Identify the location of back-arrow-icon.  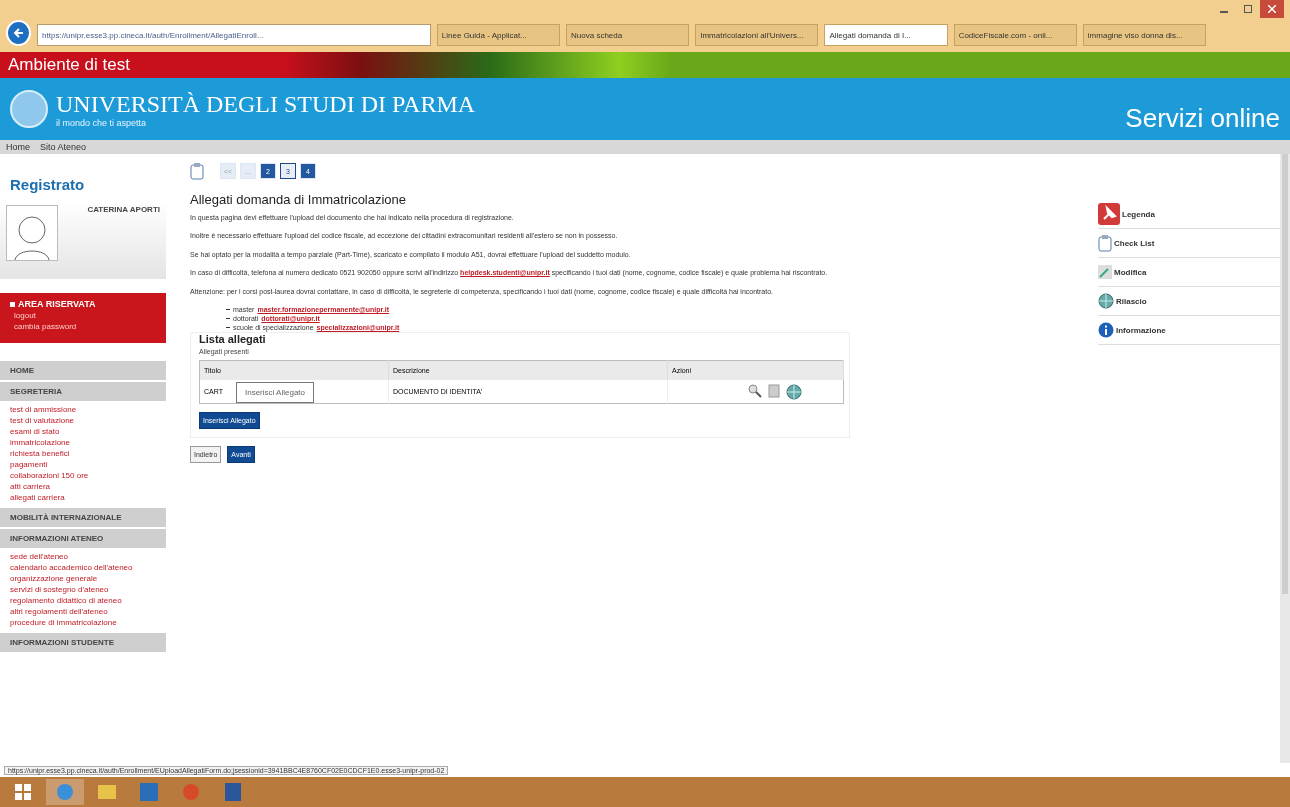
(18, 33).